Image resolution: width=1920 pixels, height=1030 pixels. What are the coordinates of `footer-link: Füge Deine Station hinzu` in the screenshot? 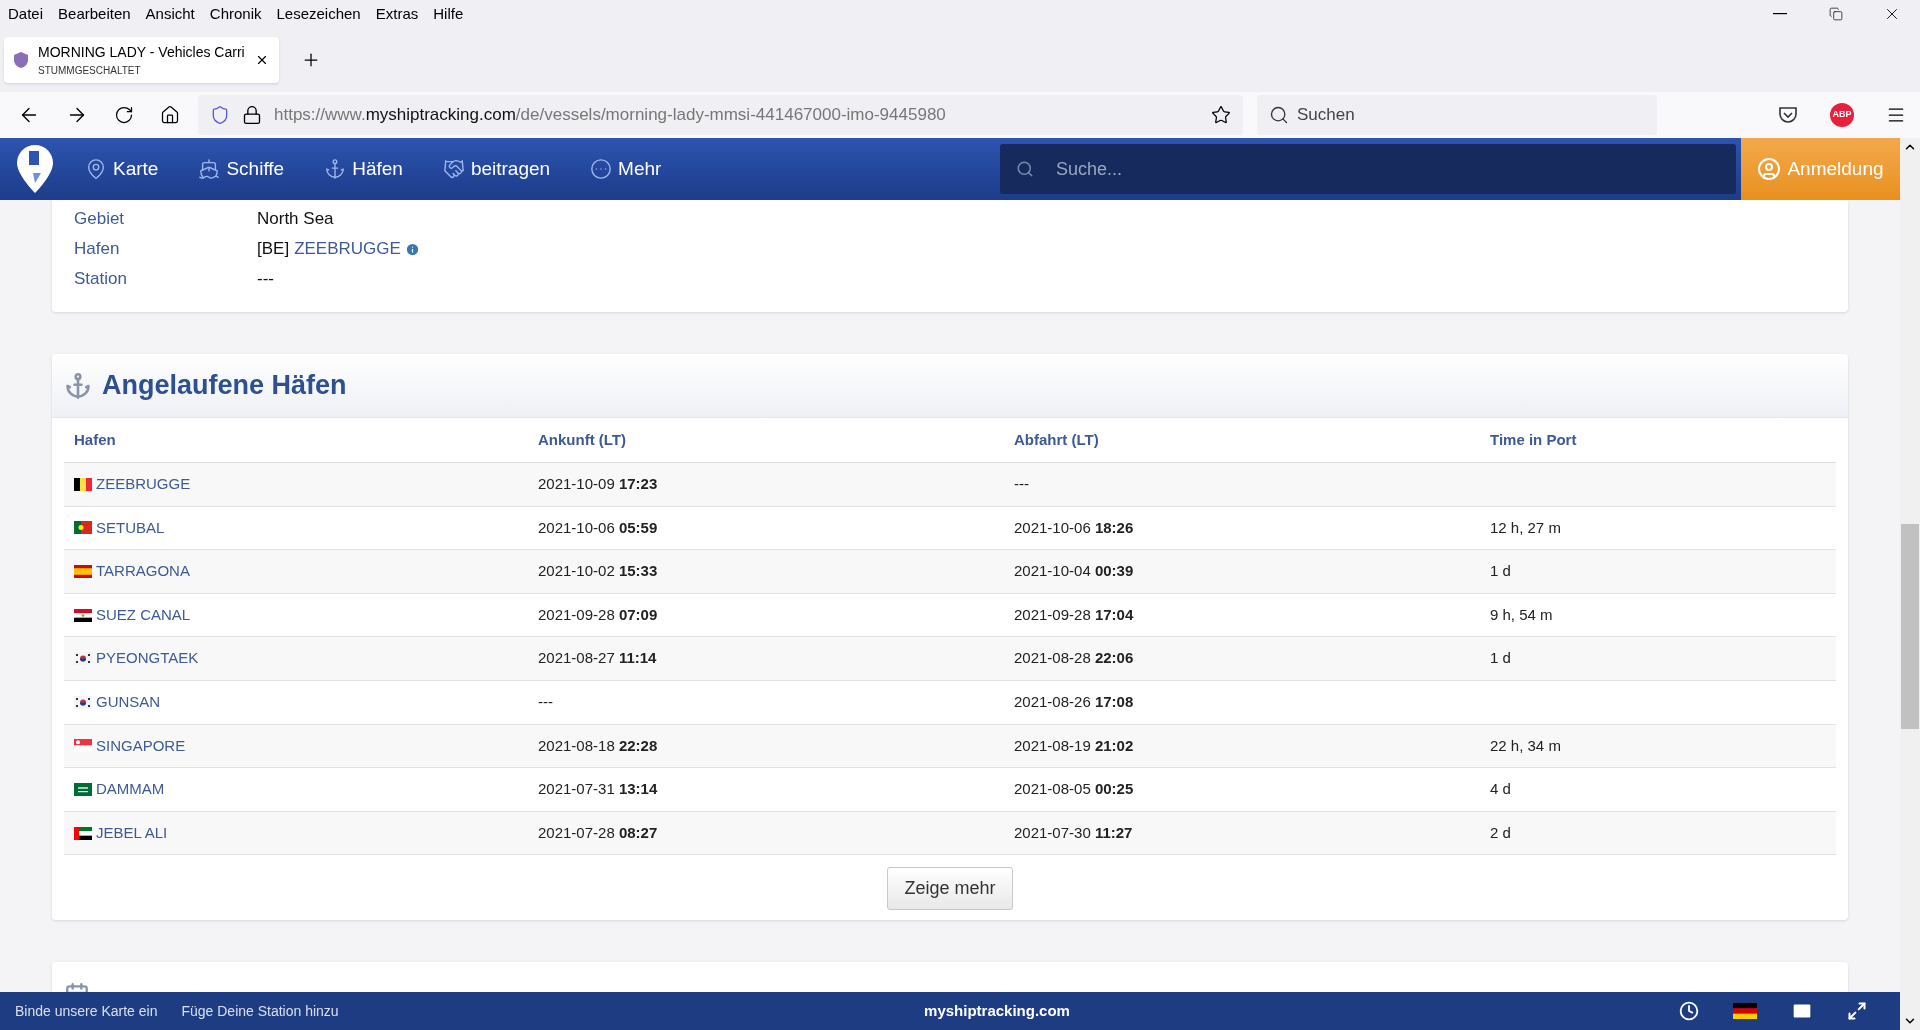 It's located at (260, 1011).